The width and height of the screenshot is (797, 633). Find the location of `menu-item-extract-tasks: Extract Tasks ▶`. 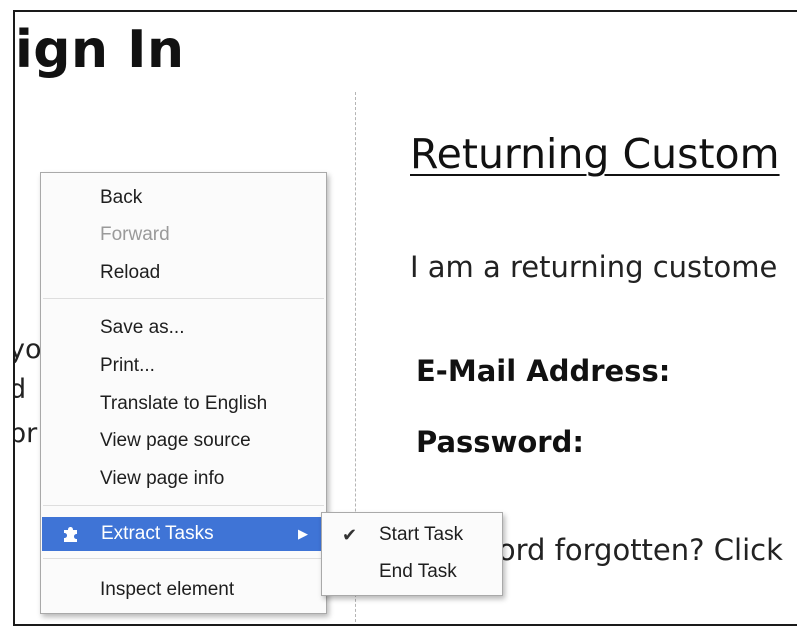

menu-item-extract-tasks: Extract Tasks ▶ is located at coordinates (183, 534).